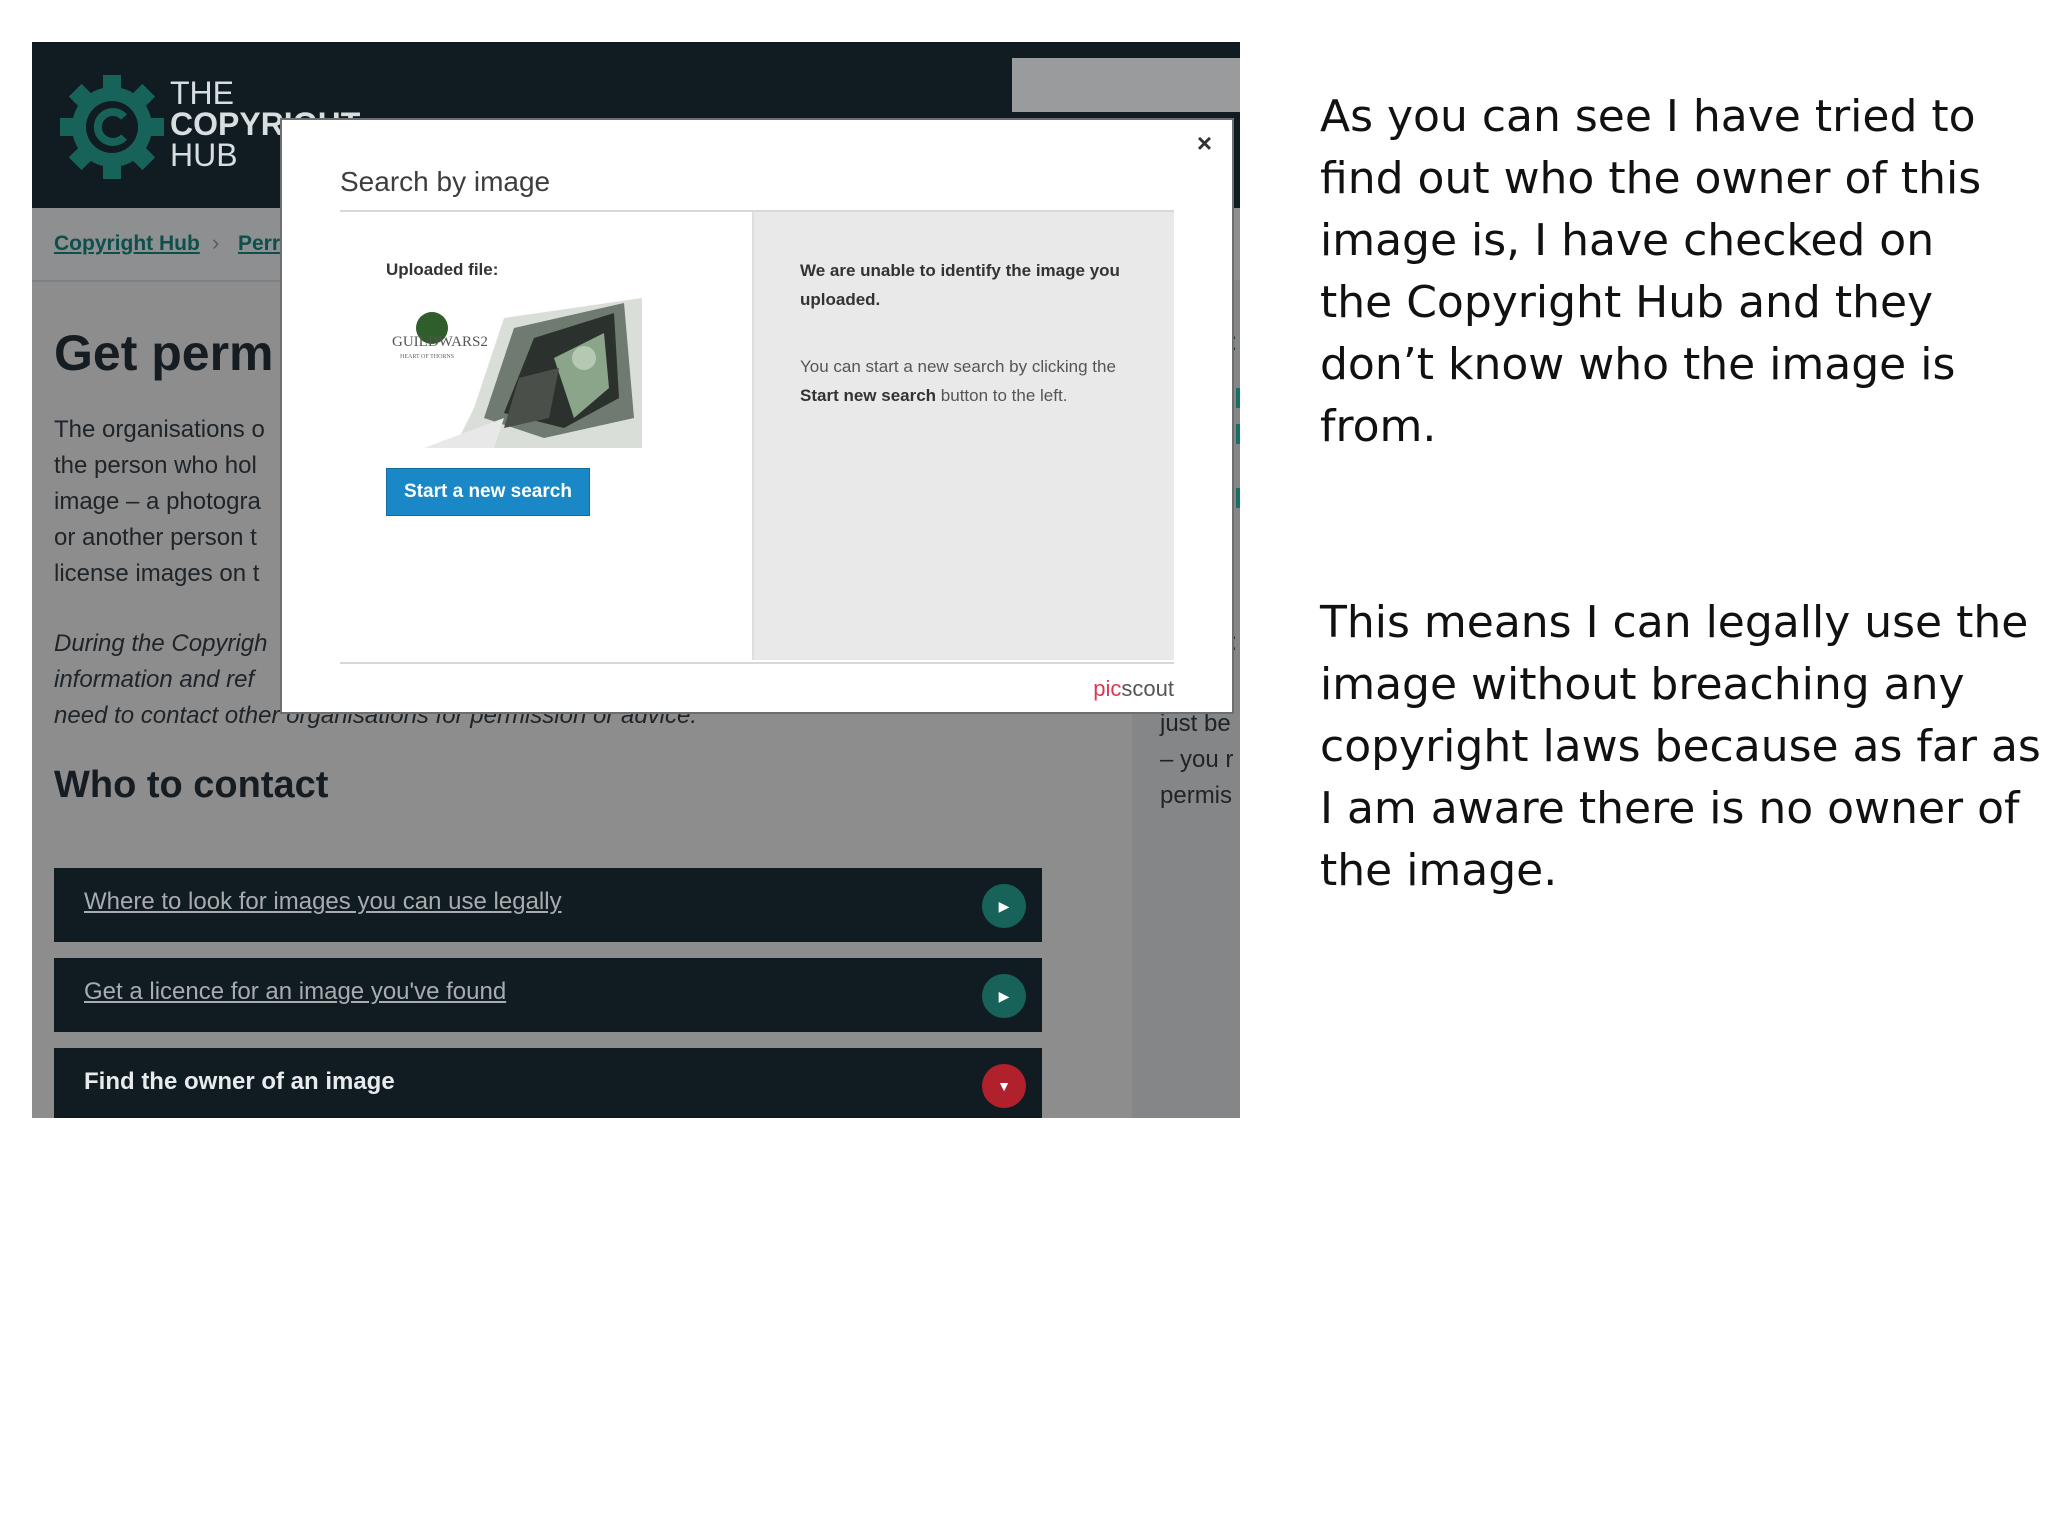  Describe the element at coordinates (442, 269) in the screenshot. I see `uploaded-file-label: Uploaded file:` at that location.